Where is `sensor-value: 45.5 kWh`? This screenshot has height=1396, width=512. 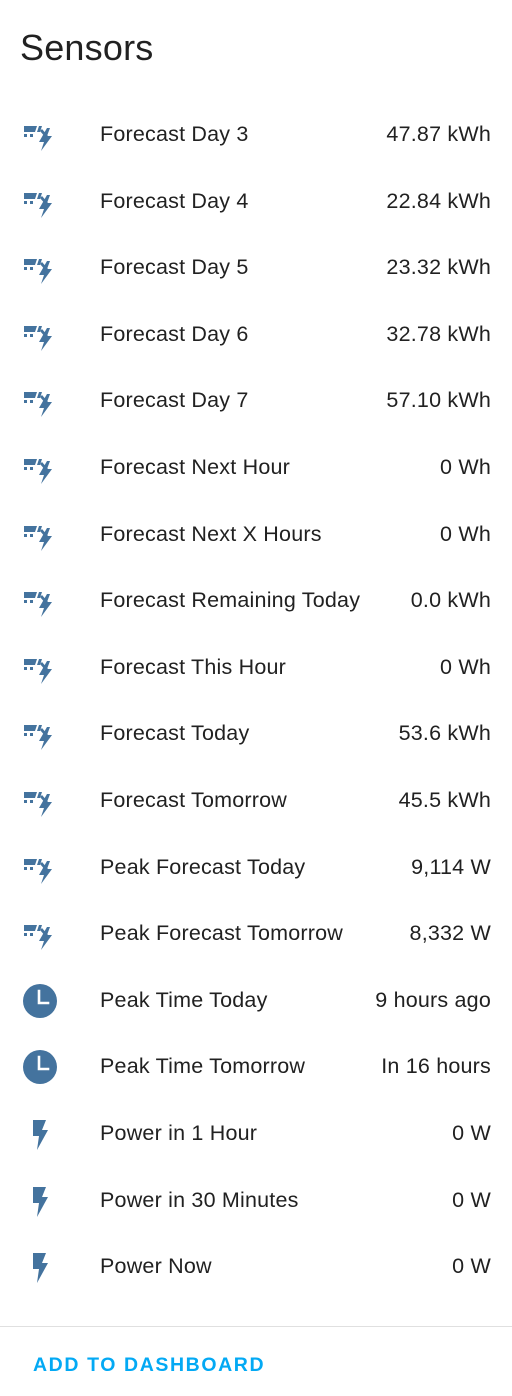 sensor-value: 45.5 kWh is located at coordinates (444, 799).